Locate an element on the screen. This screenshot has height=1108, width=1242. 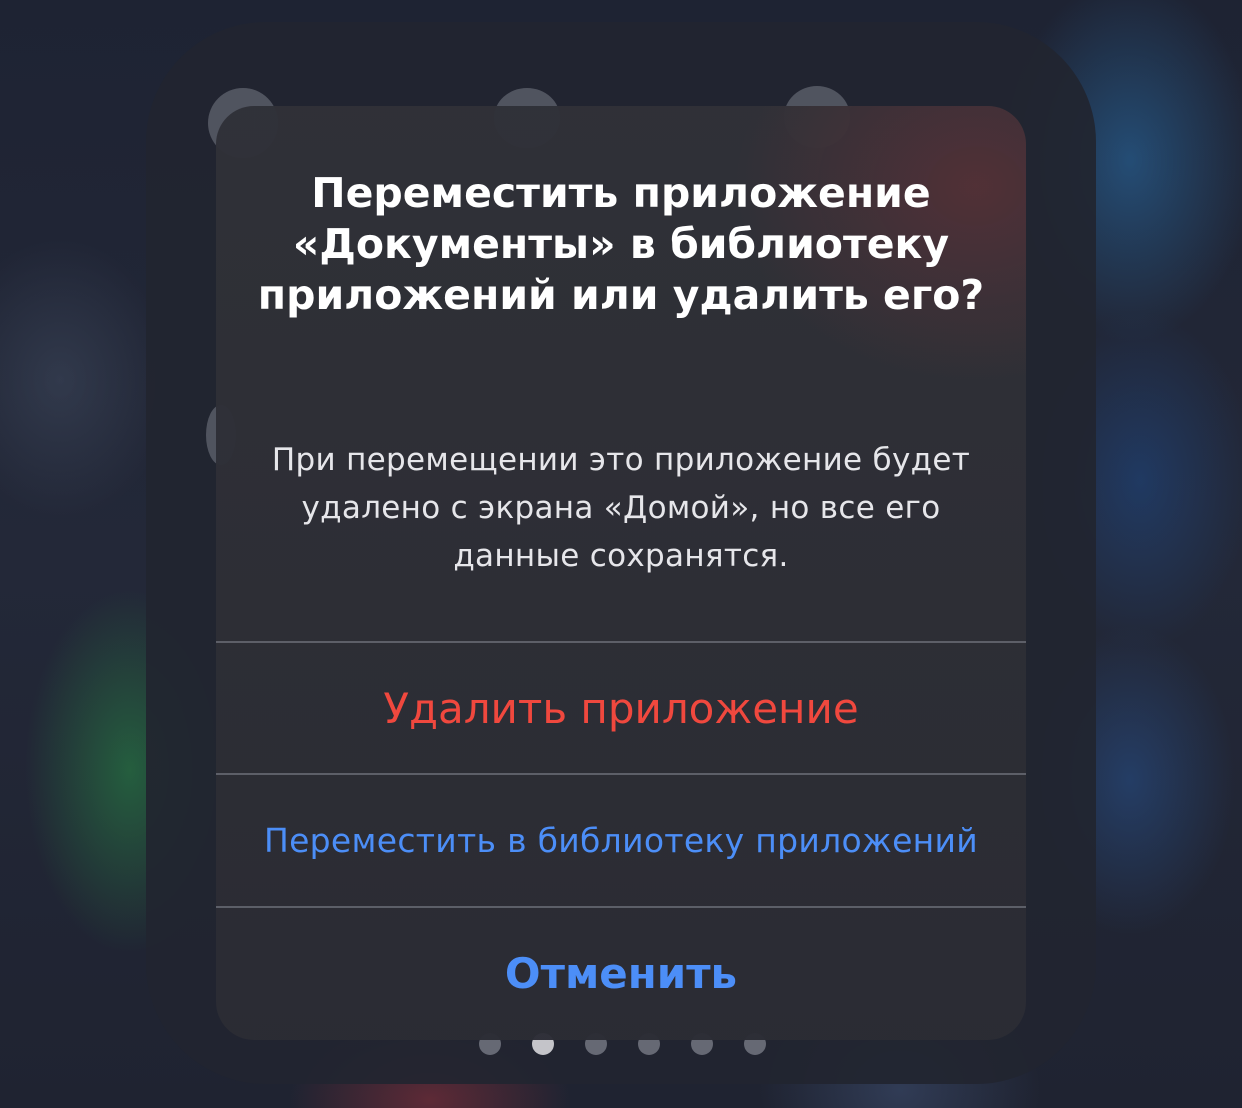
move-to-app-library-button: Переместить в библиотеку приложений is located at coordinates (621, 840).